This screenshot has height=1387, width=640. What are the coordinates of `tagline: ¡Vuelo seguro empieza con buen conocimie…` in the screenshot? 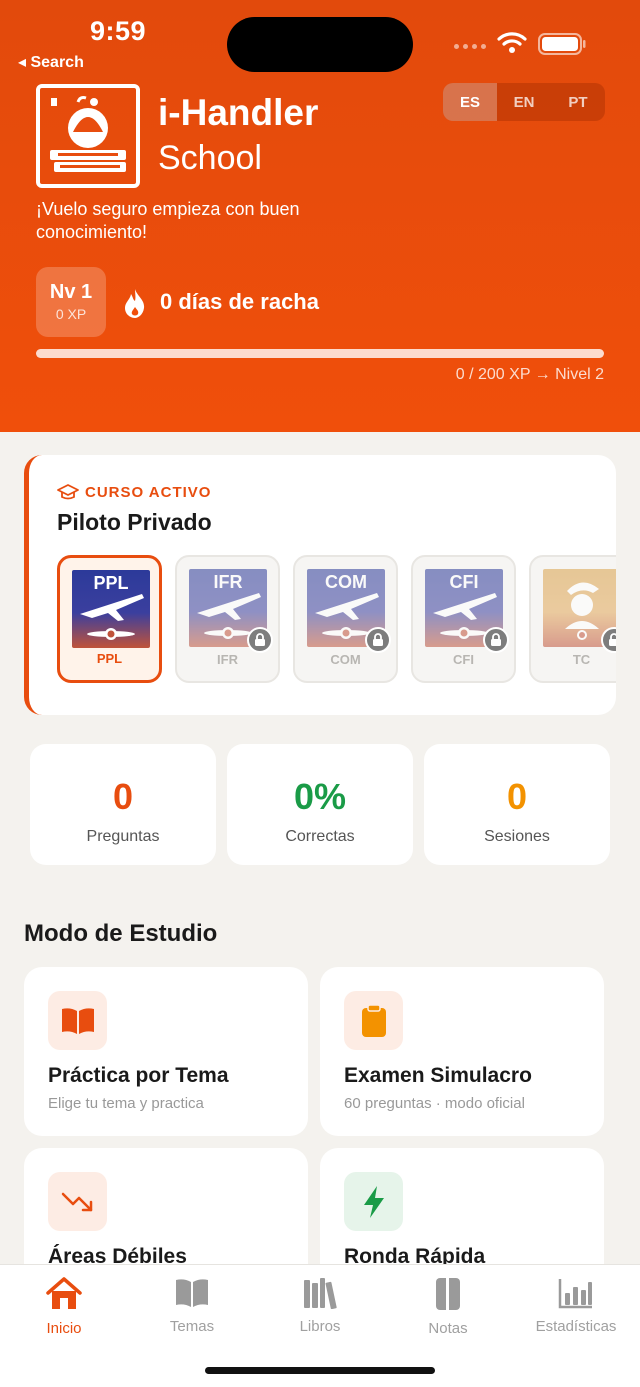 It's located at (168, 220).